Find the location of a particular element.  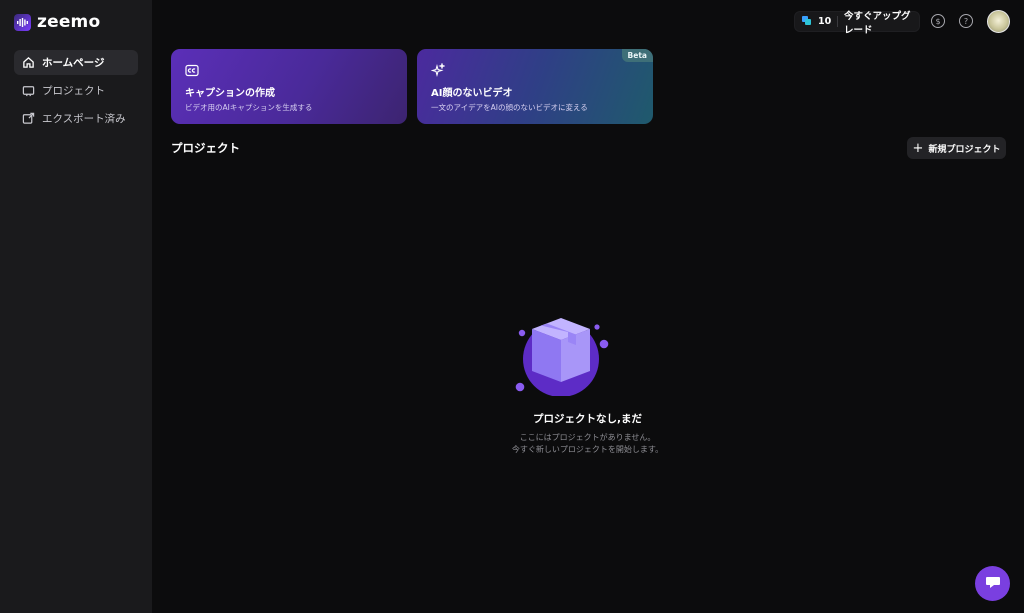

upgrade-button: 今すぐアップグレード is located at coordinates (881, 22).